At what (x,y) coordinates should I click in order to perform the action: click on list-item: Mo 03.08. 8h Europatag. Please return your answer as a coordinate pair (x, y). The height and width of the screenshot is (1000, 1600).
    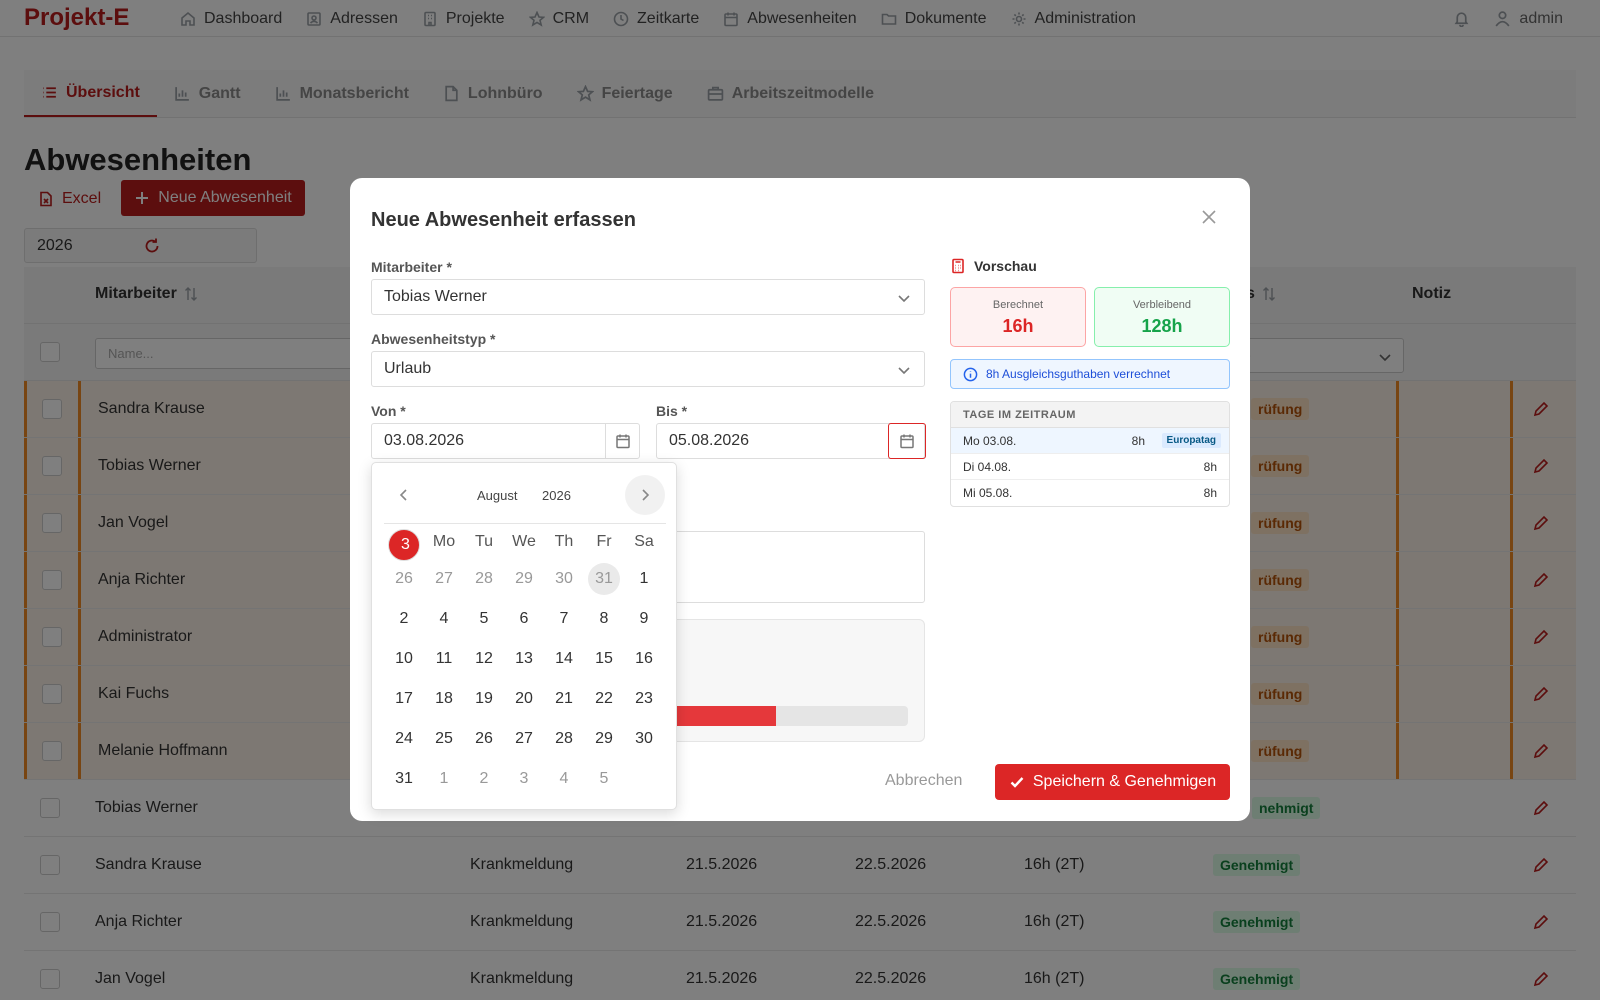
    Looking at the image, I should click on (1090, 441).